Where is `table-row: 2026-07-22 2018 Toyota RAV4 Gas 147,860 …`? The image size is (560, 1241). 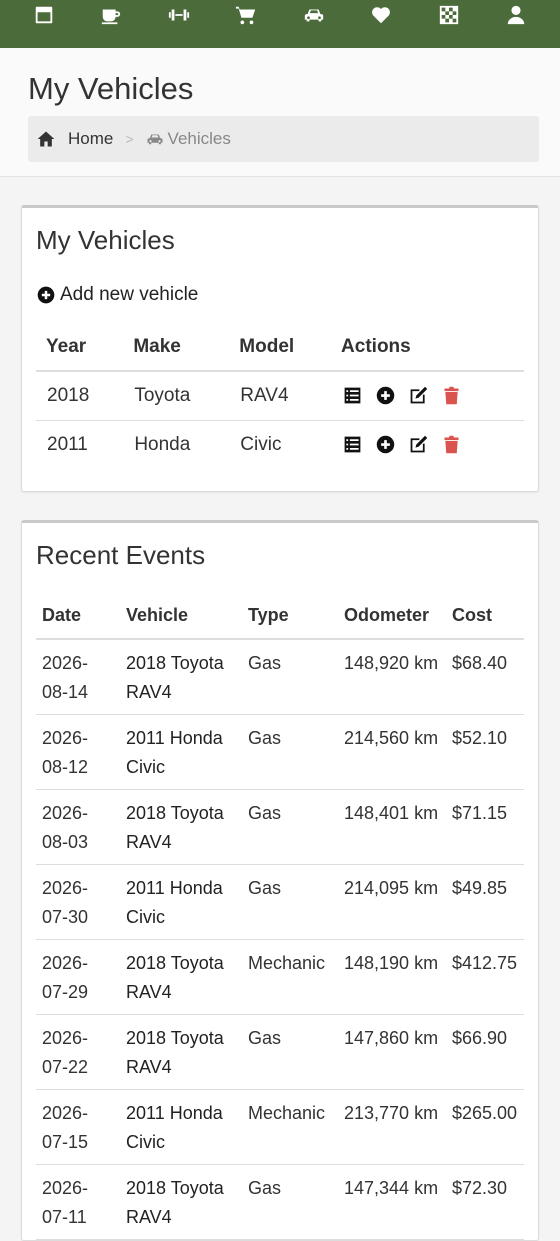
table-row: 2026-07-22 2018 Toyota RAV4 Gas 147,860 … is located at coordinates (280, 1052).